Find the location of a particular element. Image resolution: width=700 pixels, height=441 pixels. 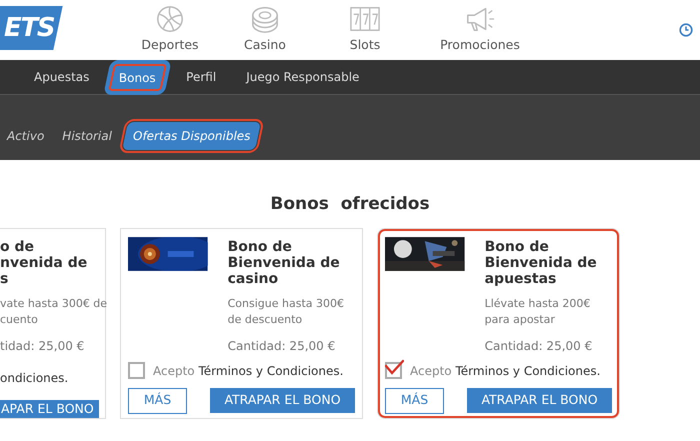

logo: ETS is located at coordinates (31, 28).